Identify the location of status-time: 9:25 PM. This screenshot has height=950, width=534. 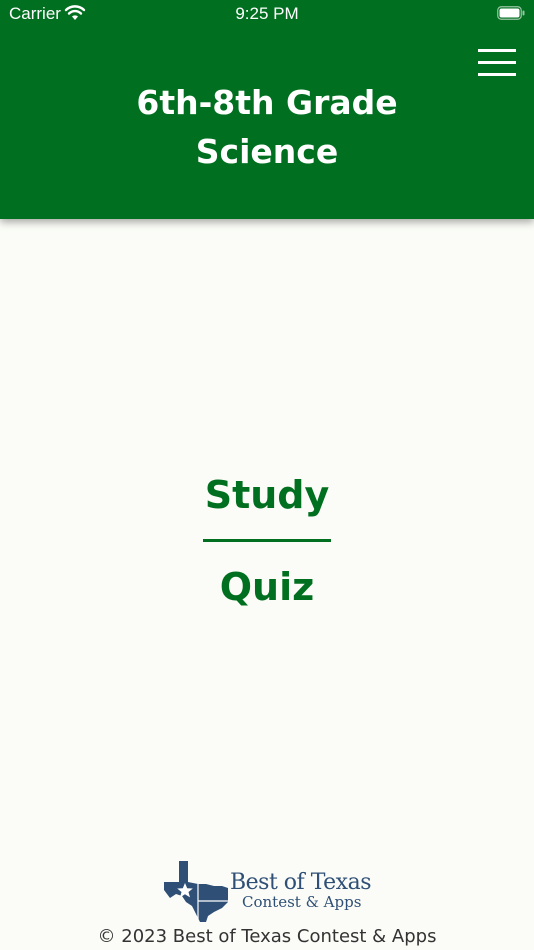
(267, 13).